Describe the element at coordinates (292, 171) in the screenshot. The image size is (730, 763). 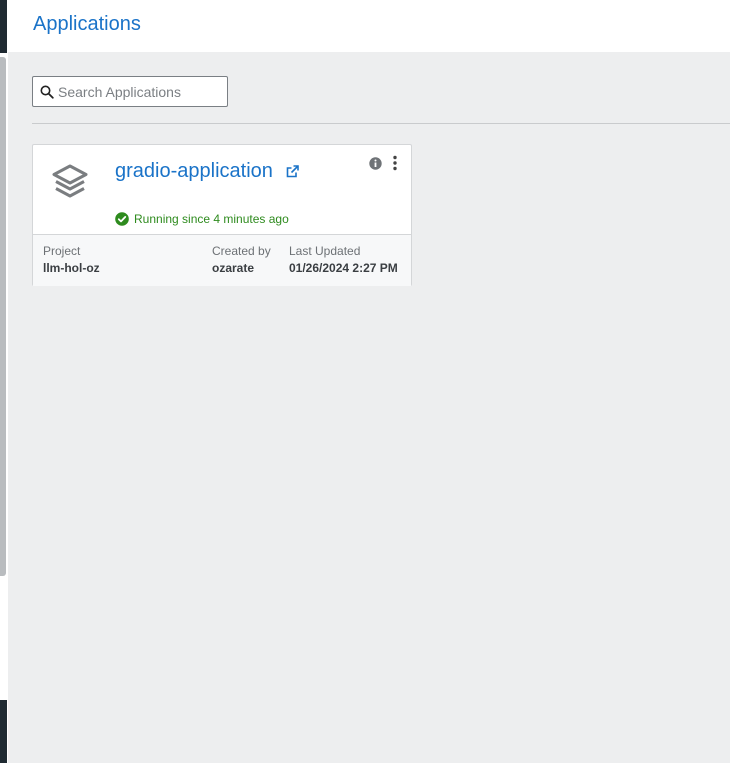
I see `external-link-icon` at that location.